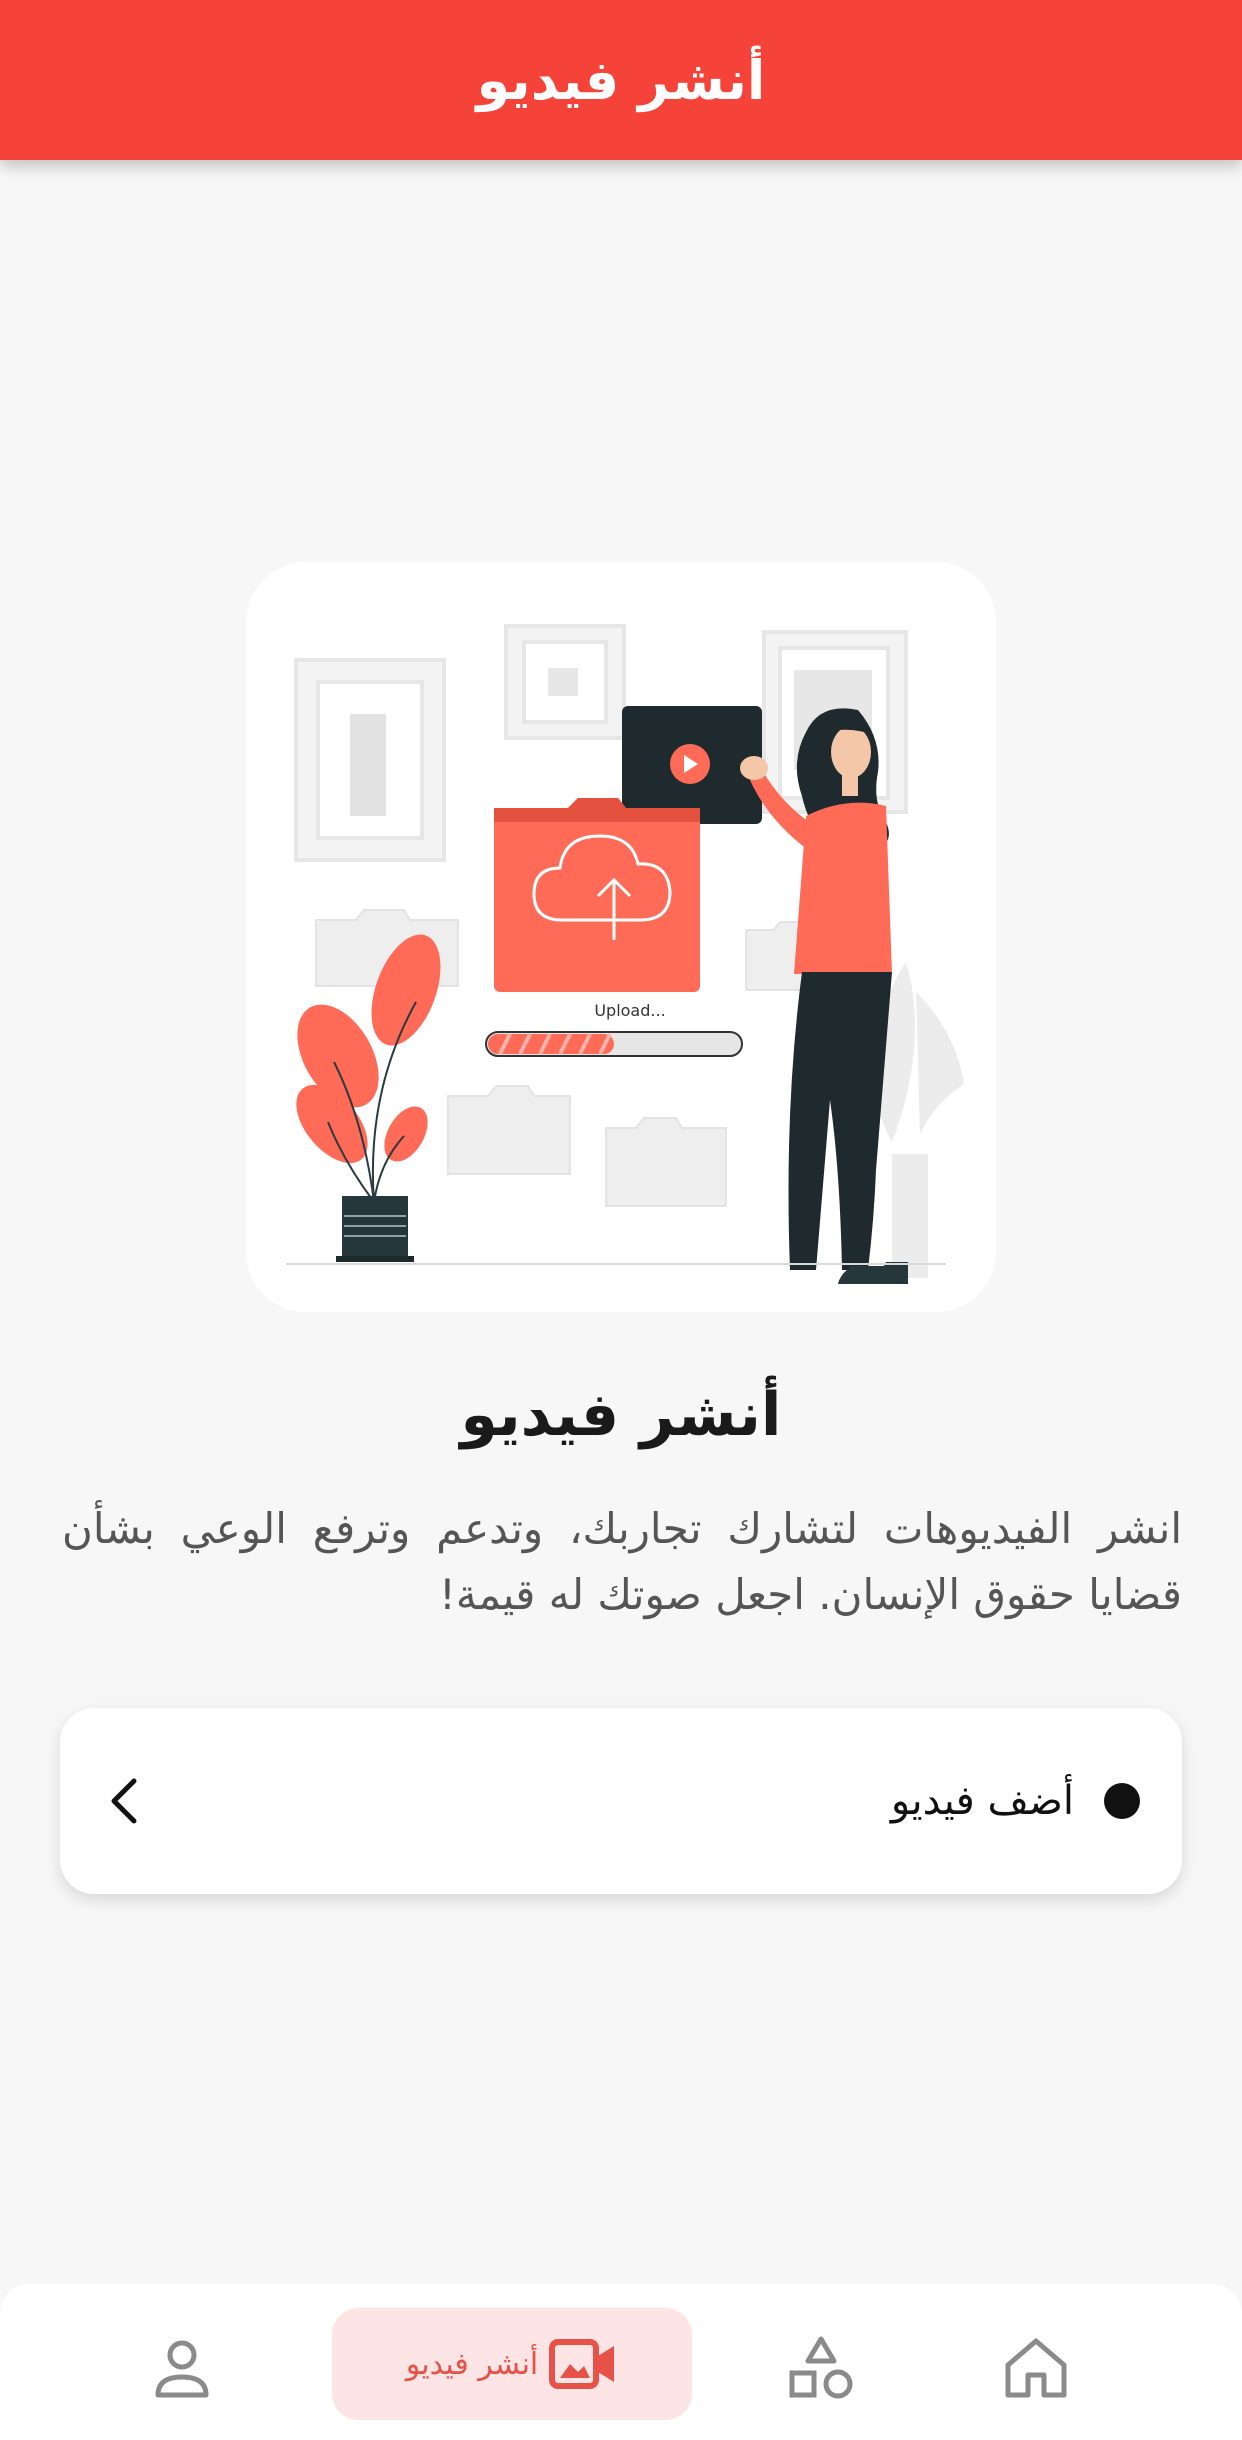  What do you see at coordinates (582, 2364) in the screenshot?
I see `video-icon` at bounding box center [582, 2364].